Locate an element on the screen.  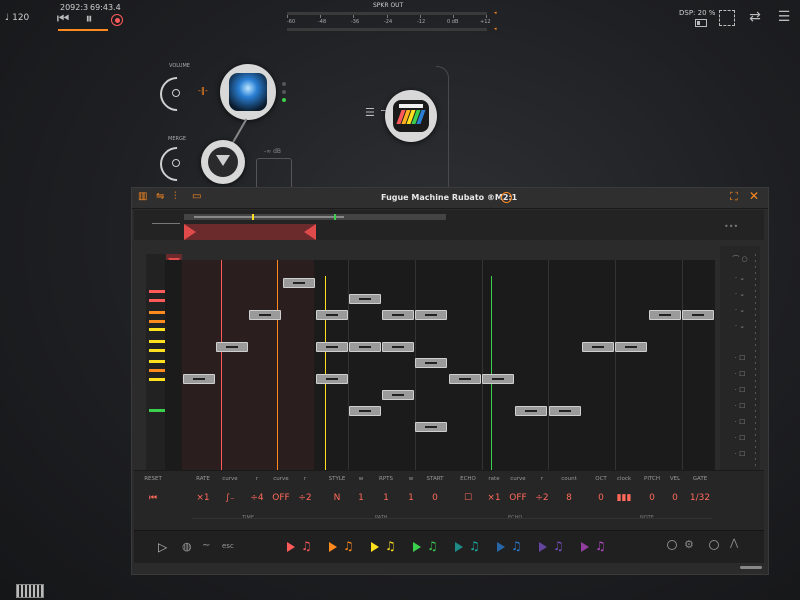
control-value: ☐ is located at coordinates (468, 498).